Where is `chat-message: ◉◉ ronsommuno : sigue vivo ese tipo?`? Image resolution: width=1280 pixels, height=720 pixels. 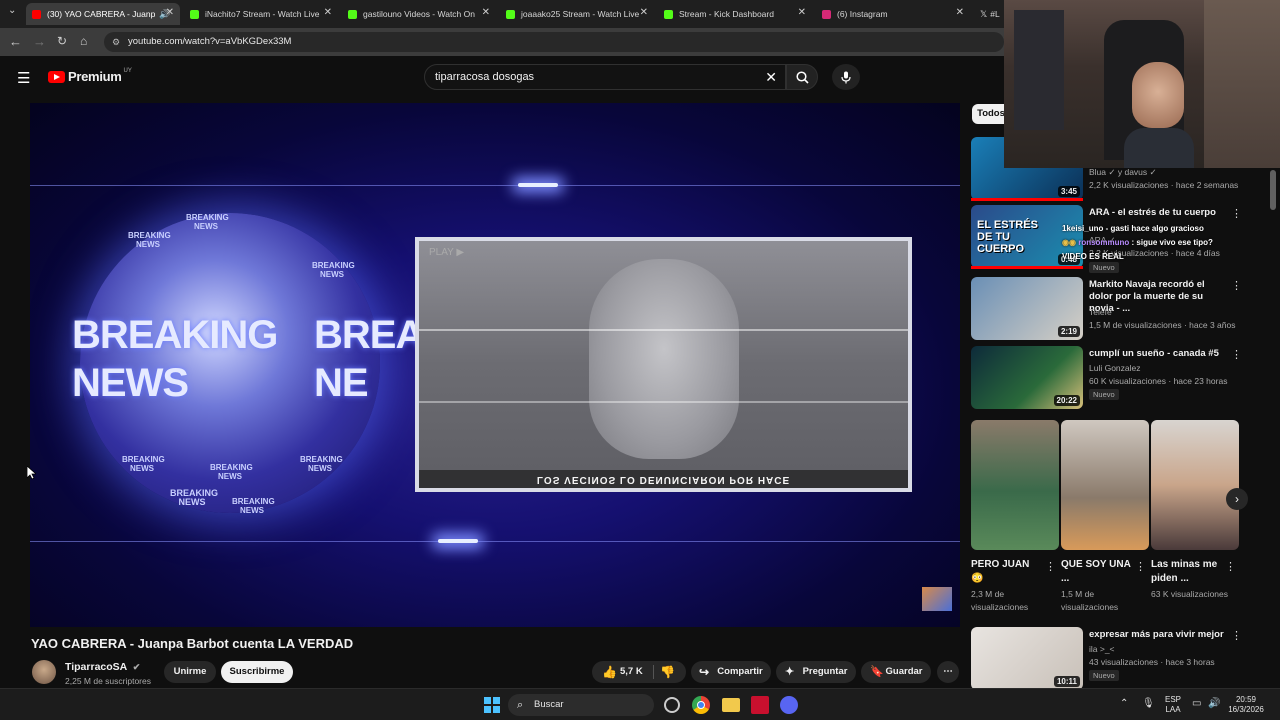 chat-message: ◉◉ ronsommuno : sigue vivo ese tipo? is located at coordinates (1171, 243).